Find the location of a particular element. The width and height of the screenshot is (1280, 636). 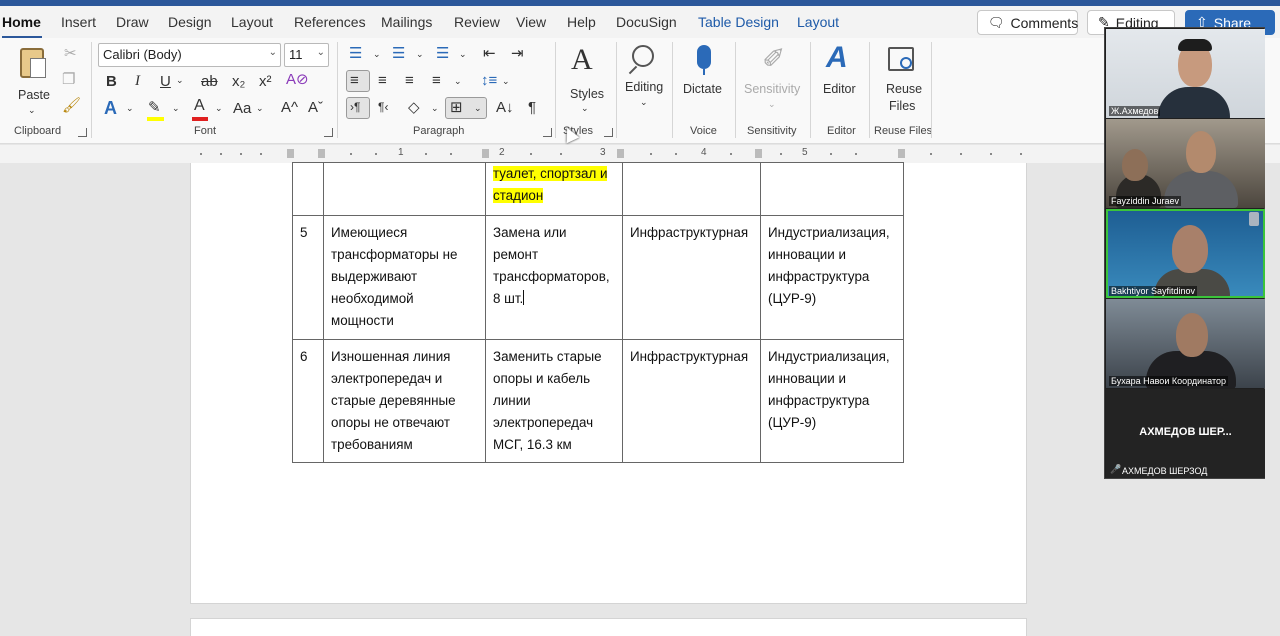

italic-button: I is located at coordinates (137, 81).